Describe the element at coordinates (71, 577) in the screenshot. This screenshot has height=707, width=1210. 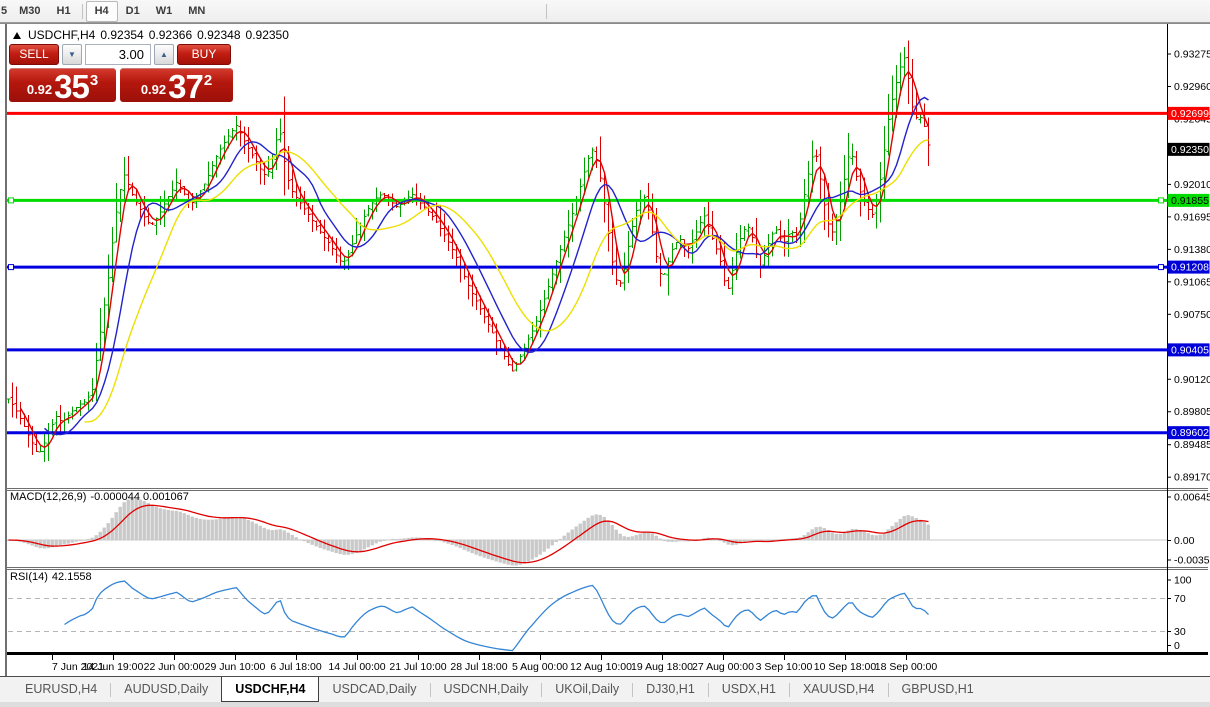
I see `rsi-value: 42.1558` at that location.